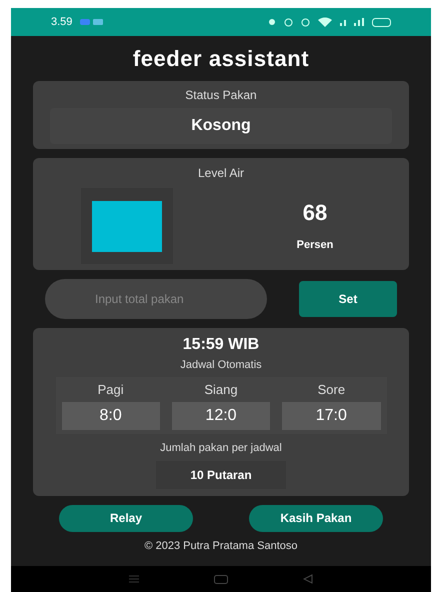 This screenshot has height=592, width=443. I want to click on status-label: Status Pakan, so click(221, 95).